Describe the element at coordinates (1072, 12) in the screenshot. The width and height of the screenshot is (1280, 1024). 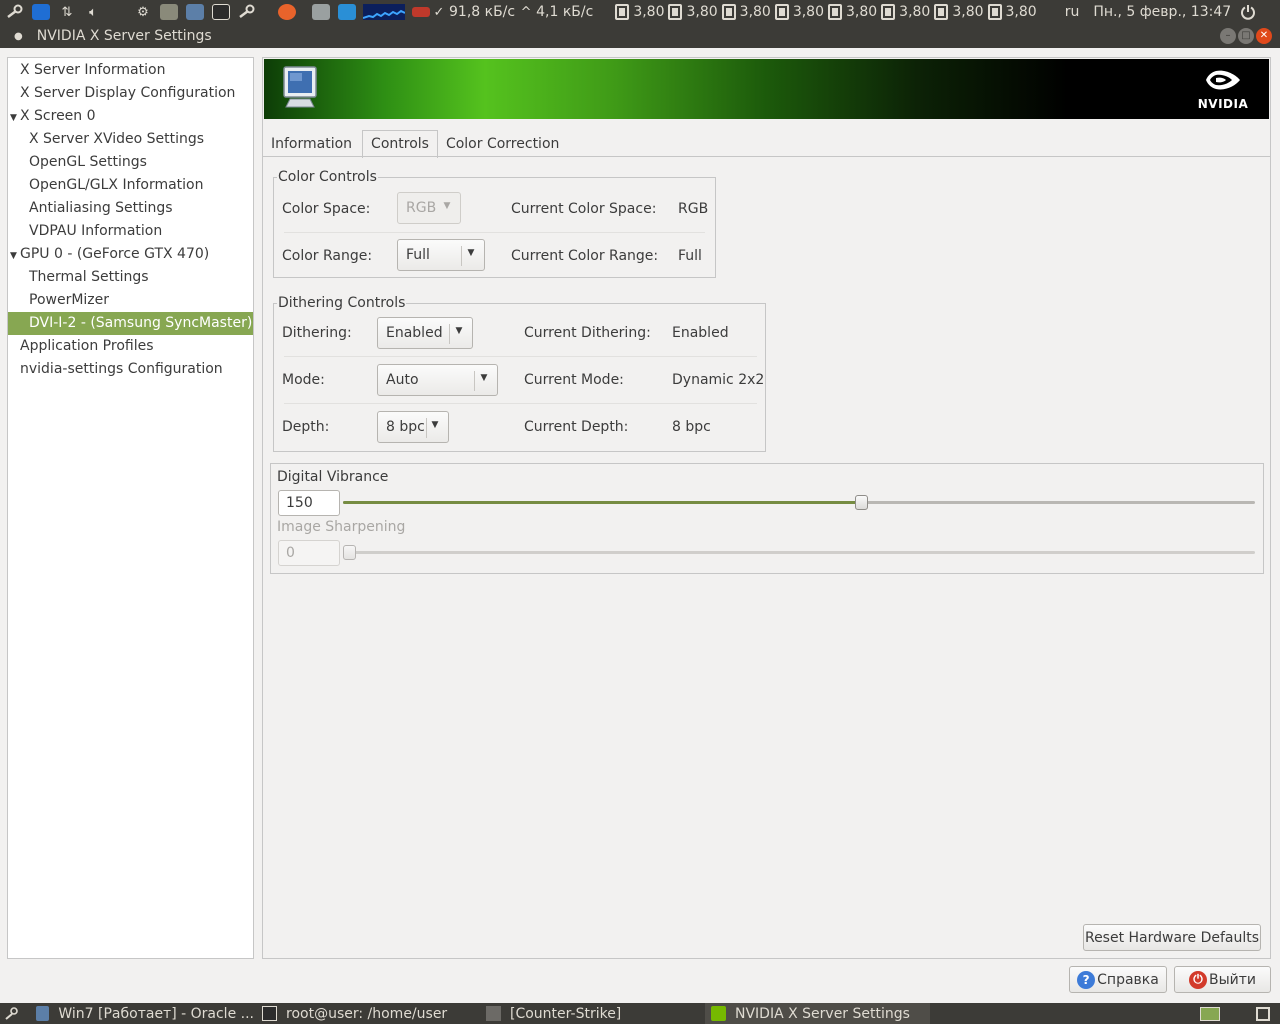
I see `keyboard-layout-indicator: ru` at that location.